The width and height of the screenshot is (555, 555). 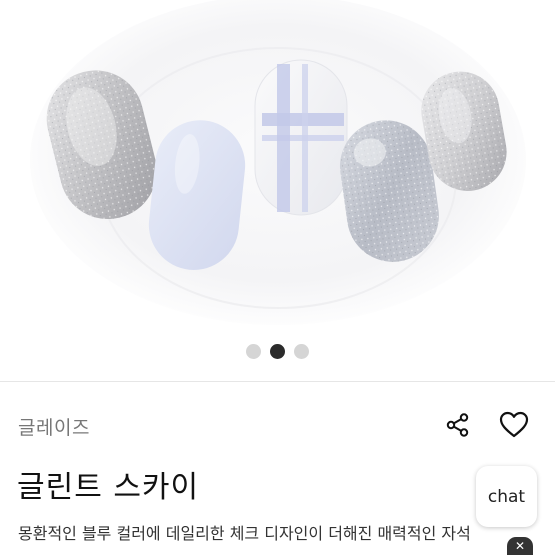 I want to click on brand-name: 글레이즈, so click(x=54, y=426).